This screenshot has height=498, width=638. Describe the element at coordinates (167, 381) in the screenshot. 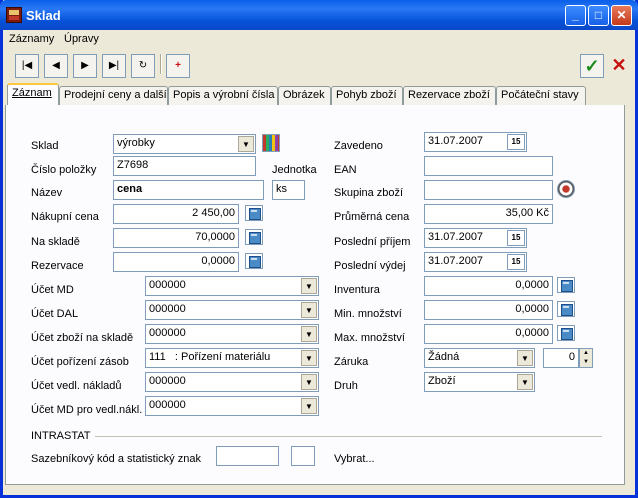

I see `ucet-vedl-value: 000000` at that location.